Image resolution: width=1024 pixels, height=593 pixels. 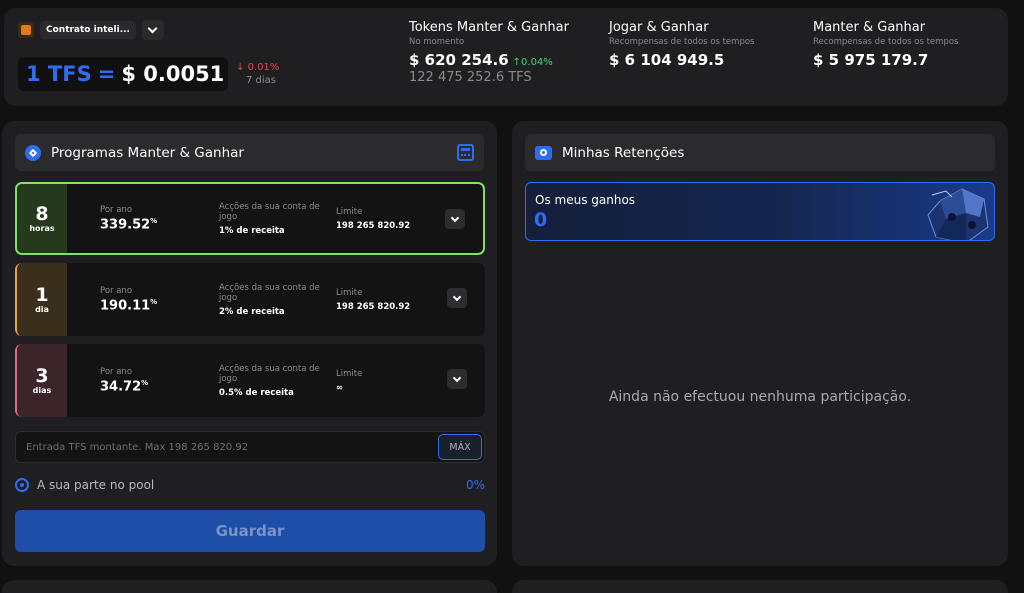 I want to click on stat-title: Manter & Ganhar, so click(x=869, y=27).